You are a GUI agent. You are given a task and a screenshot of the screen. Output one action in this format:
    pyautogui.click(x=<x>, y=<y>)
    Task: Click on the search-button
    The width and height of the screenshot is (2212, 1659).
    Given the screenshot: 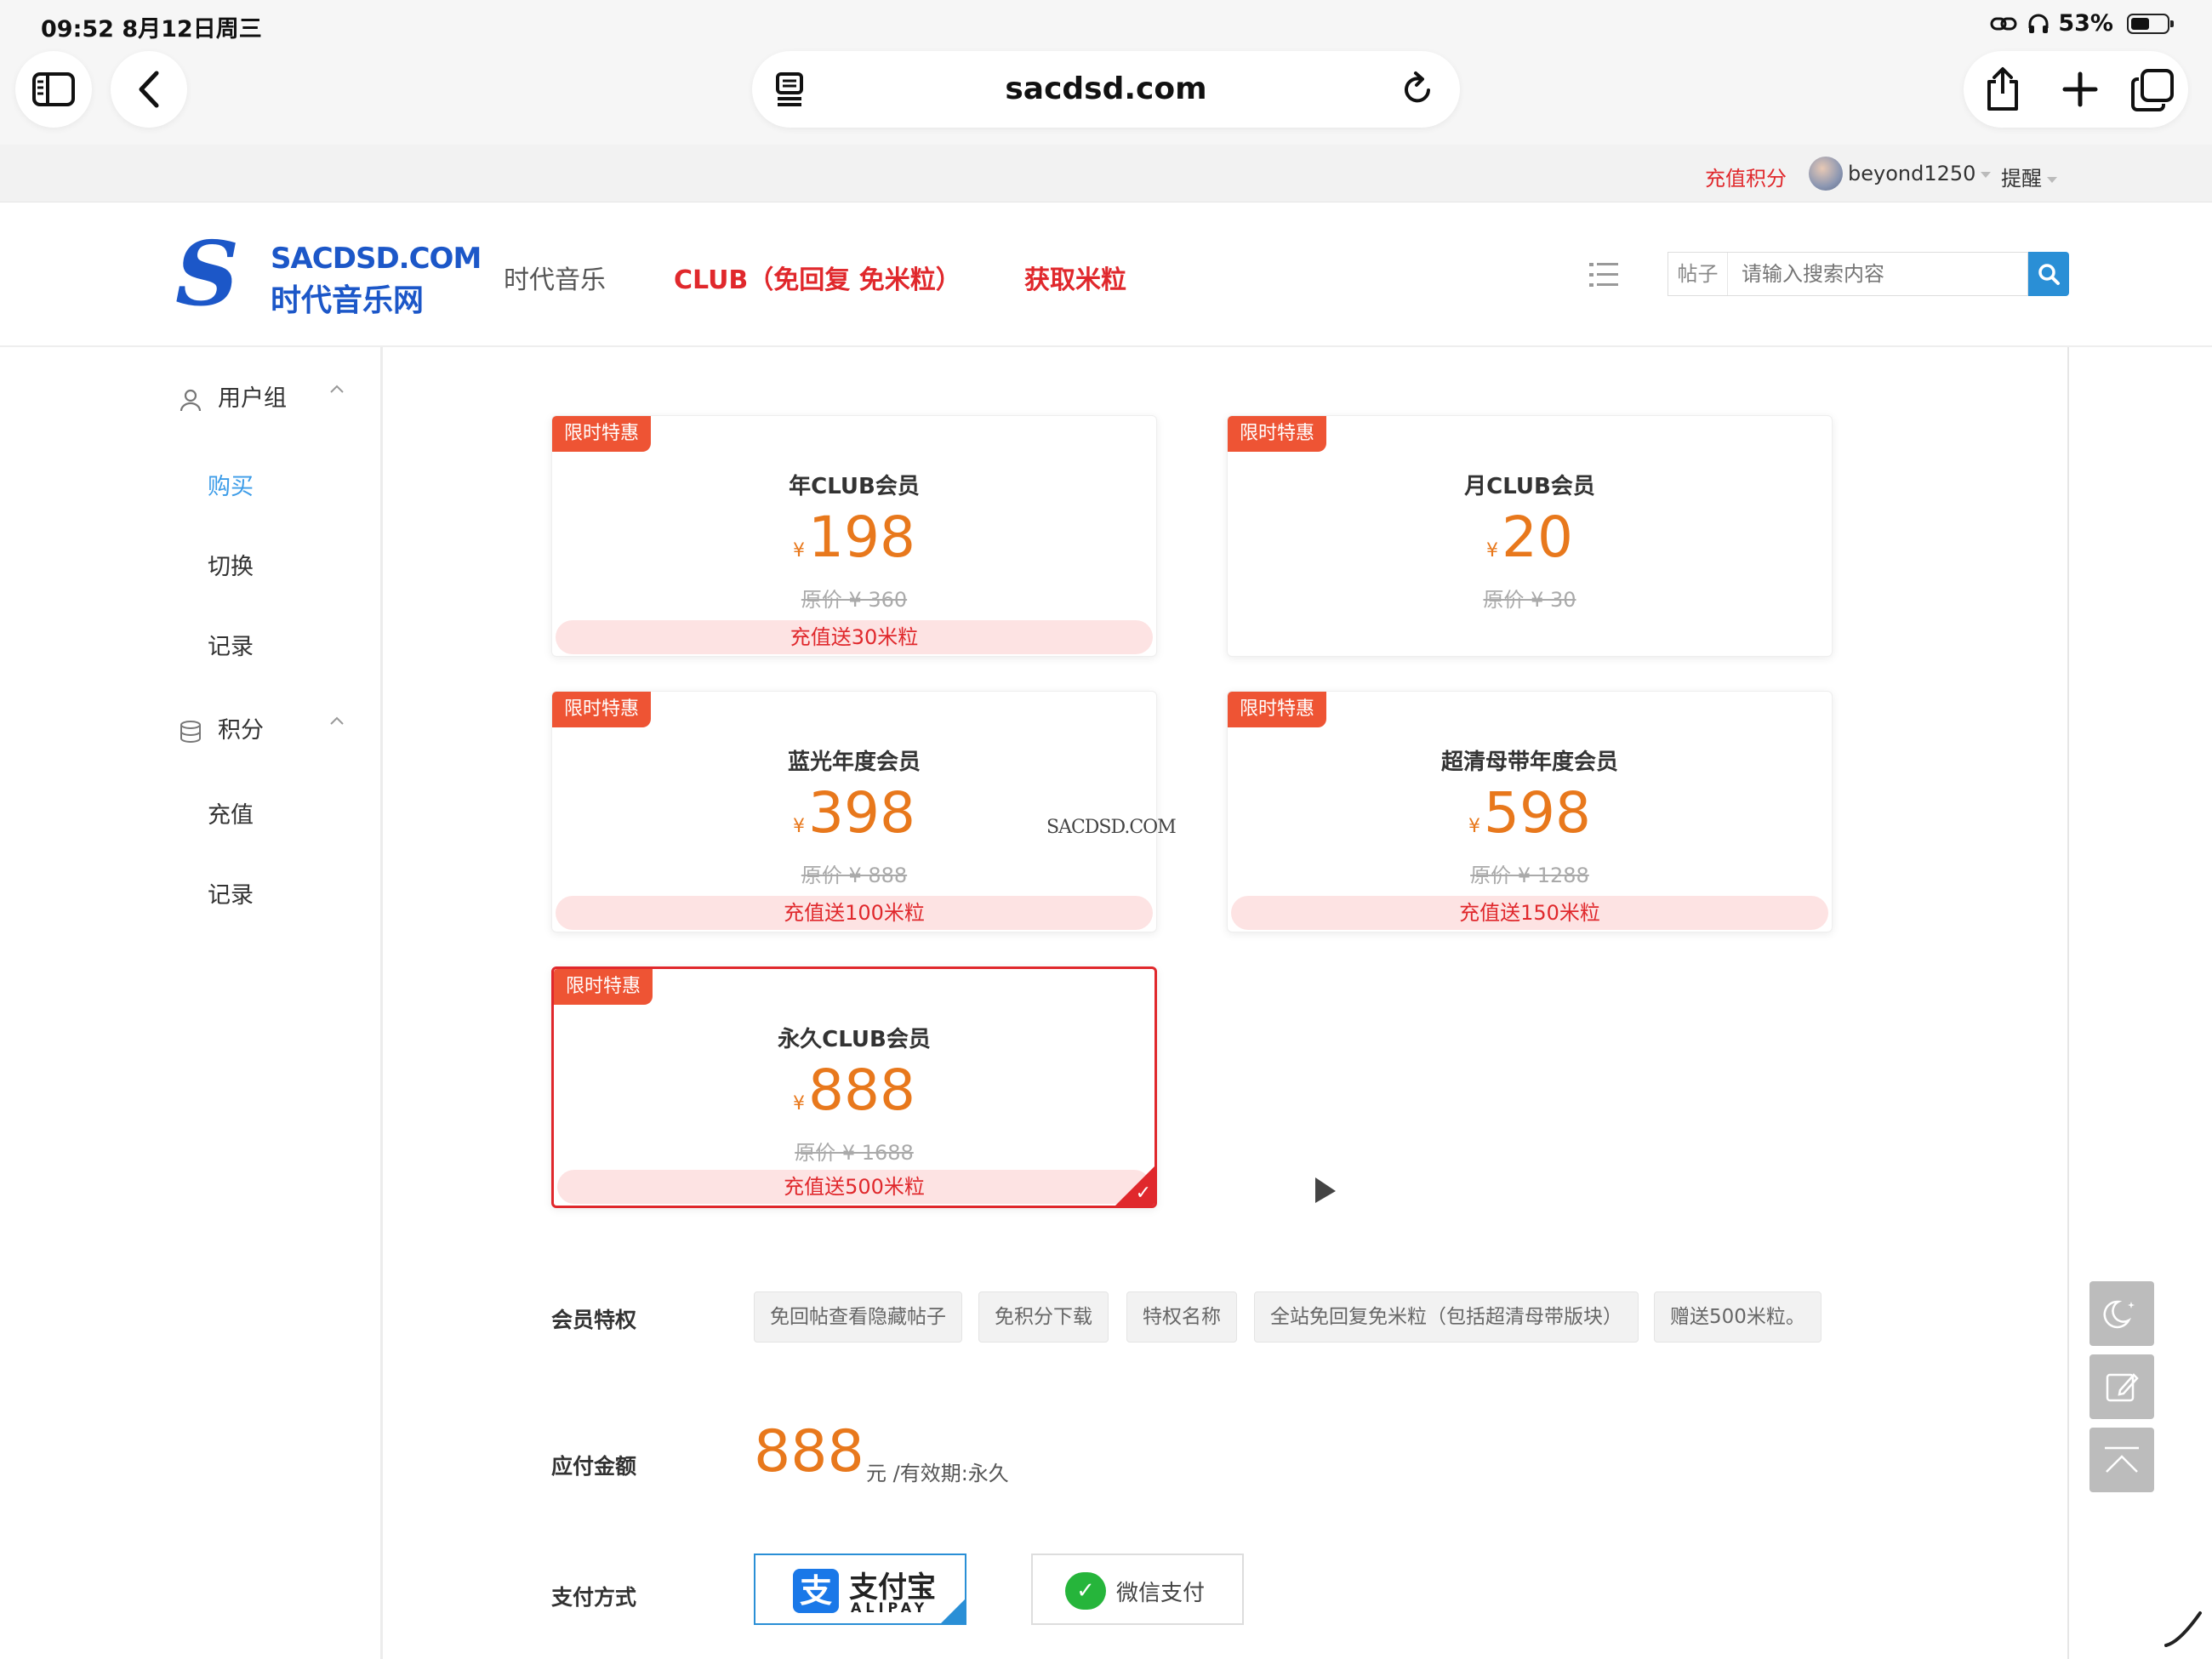 What is the action you would take?
    pyautogui.click(x=2048, y=274)
    